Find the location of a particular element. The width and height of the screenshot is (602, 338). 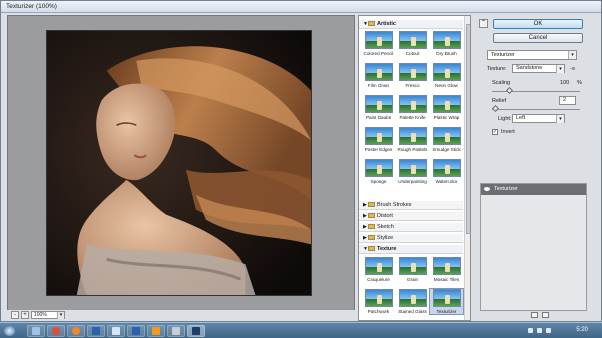

filter-thumb-watercolor: Watercolor is located at coordinates (446, 171).